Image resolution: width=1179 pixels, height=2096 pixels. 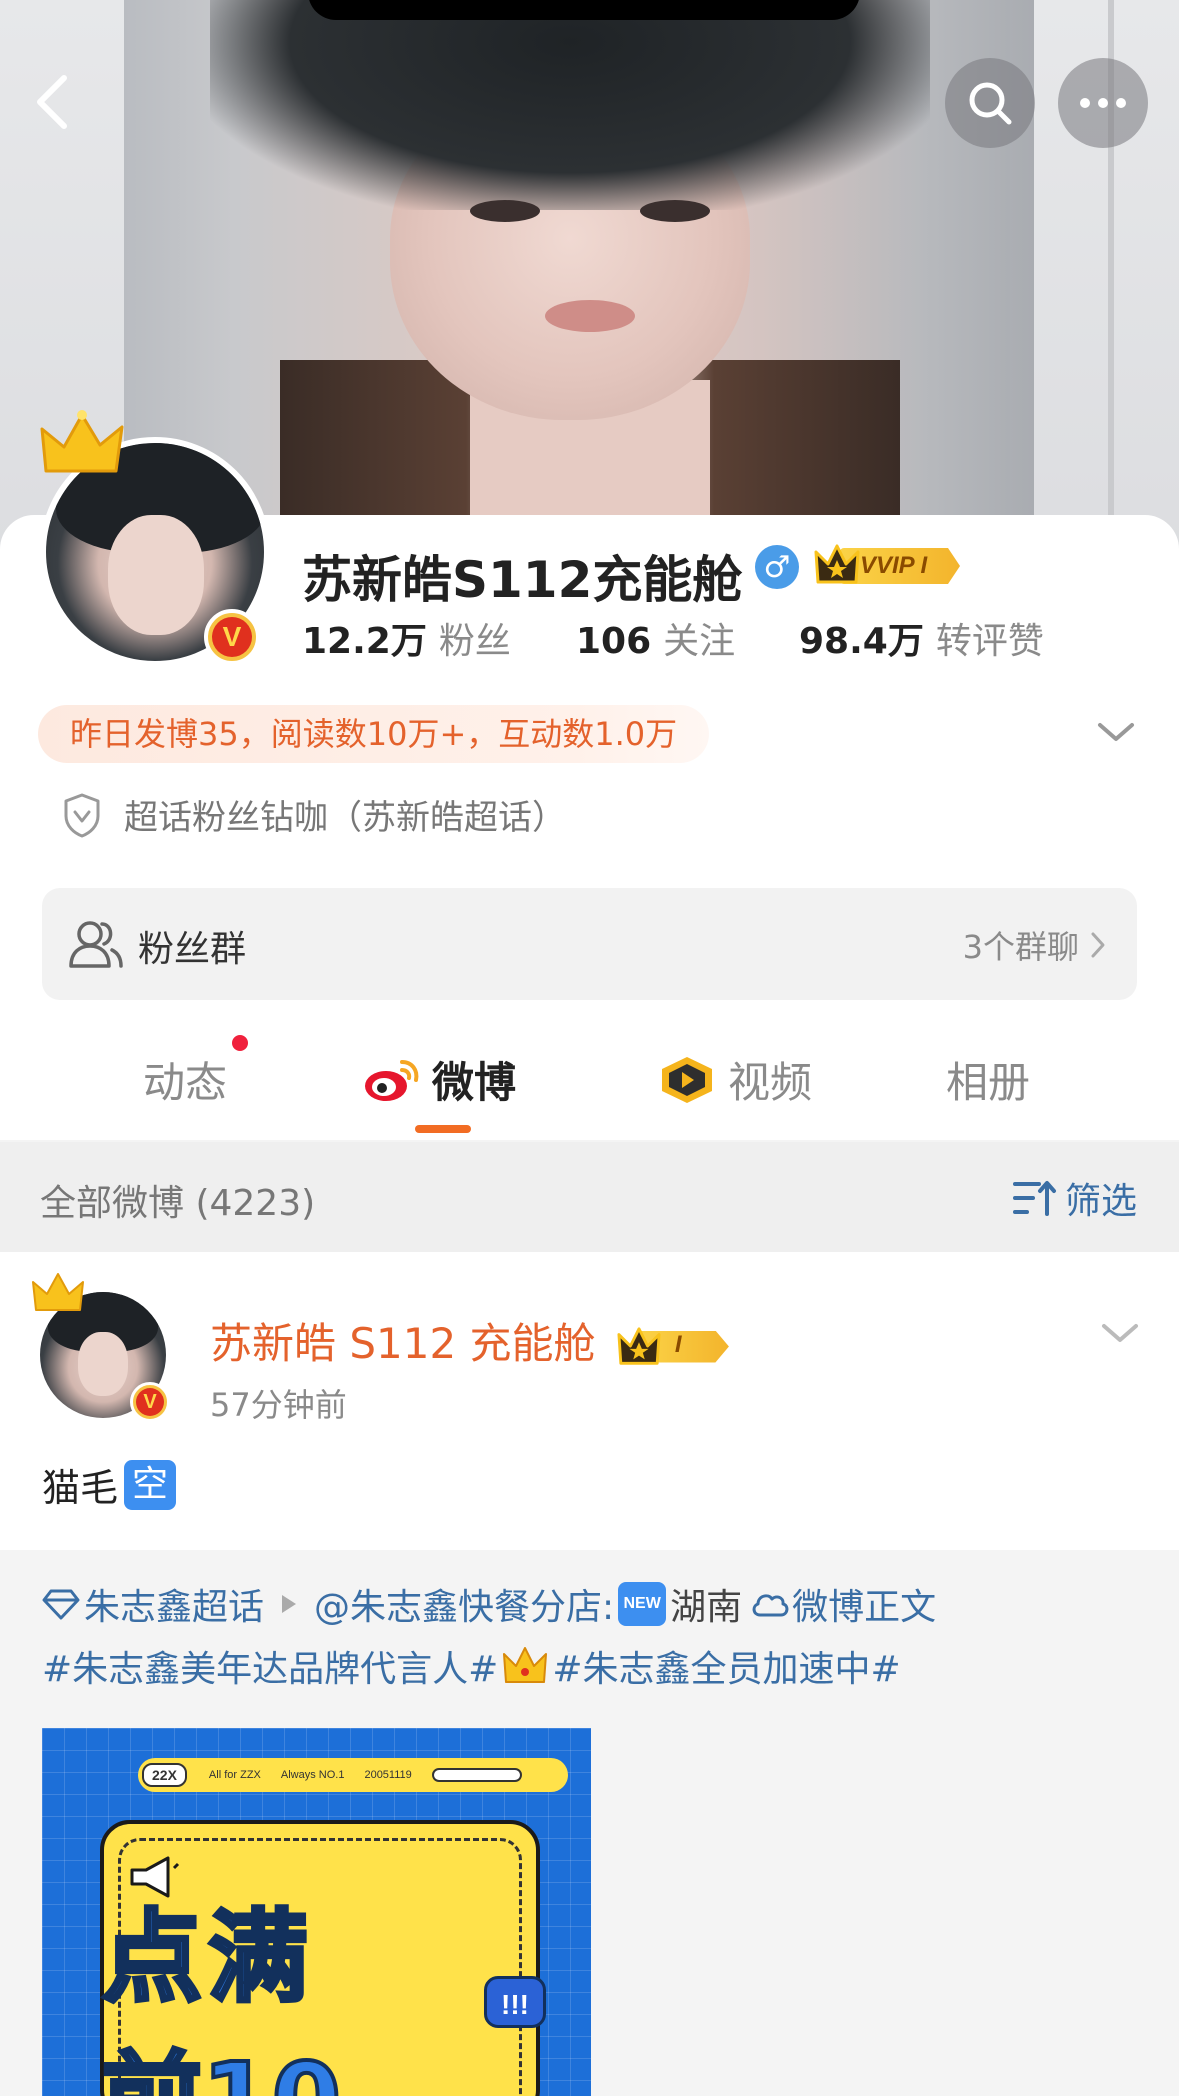 I want to click on vip-label: VVIP I, so click(x=894, y=565).